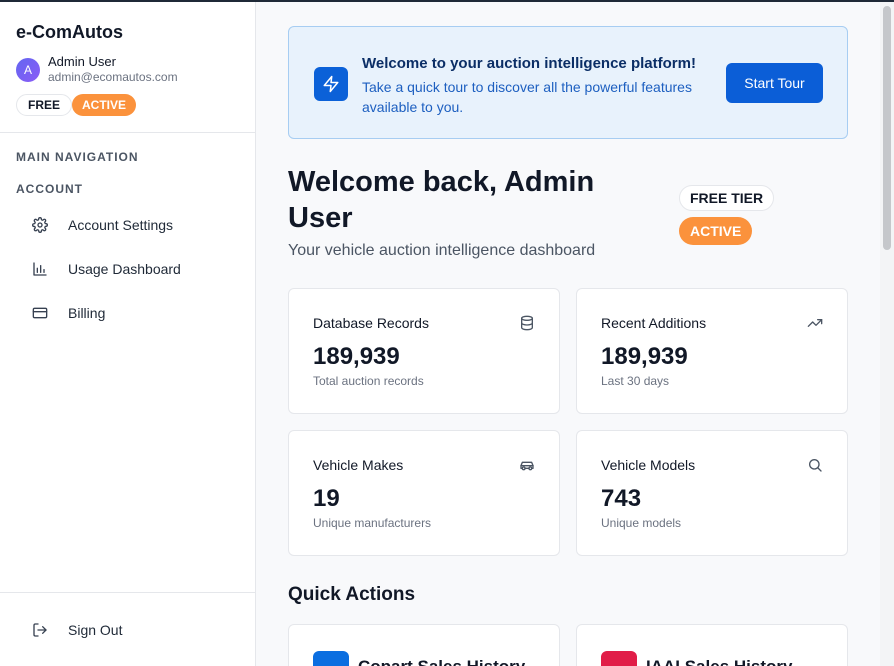 This screenshot has width=894, height=666. I want to click on gear-icon, so click(40, 225).